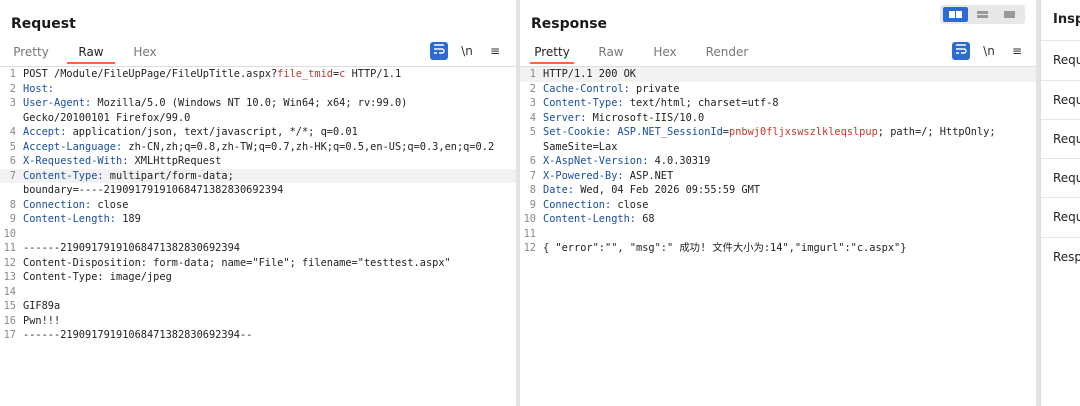 This screenshot has height=406, width=1080. I want to click on code-line: 10 Content-Length: 68, so click(778, 219).